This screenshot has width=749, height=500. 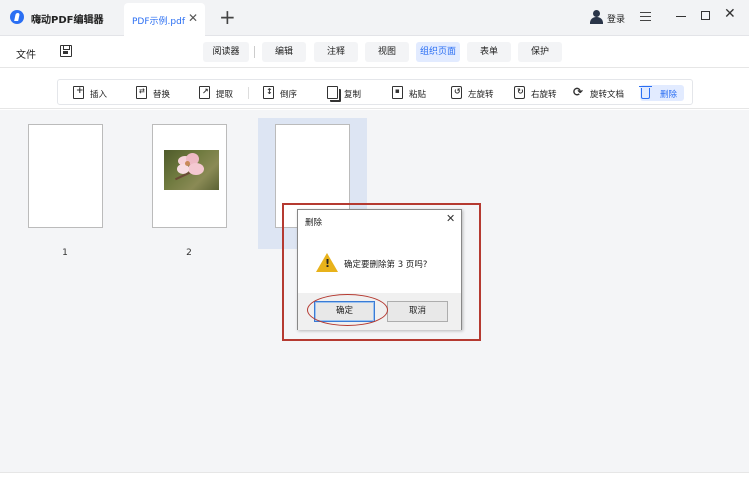 I want to click on rotate-right-icon, so click(x=519, y=92).